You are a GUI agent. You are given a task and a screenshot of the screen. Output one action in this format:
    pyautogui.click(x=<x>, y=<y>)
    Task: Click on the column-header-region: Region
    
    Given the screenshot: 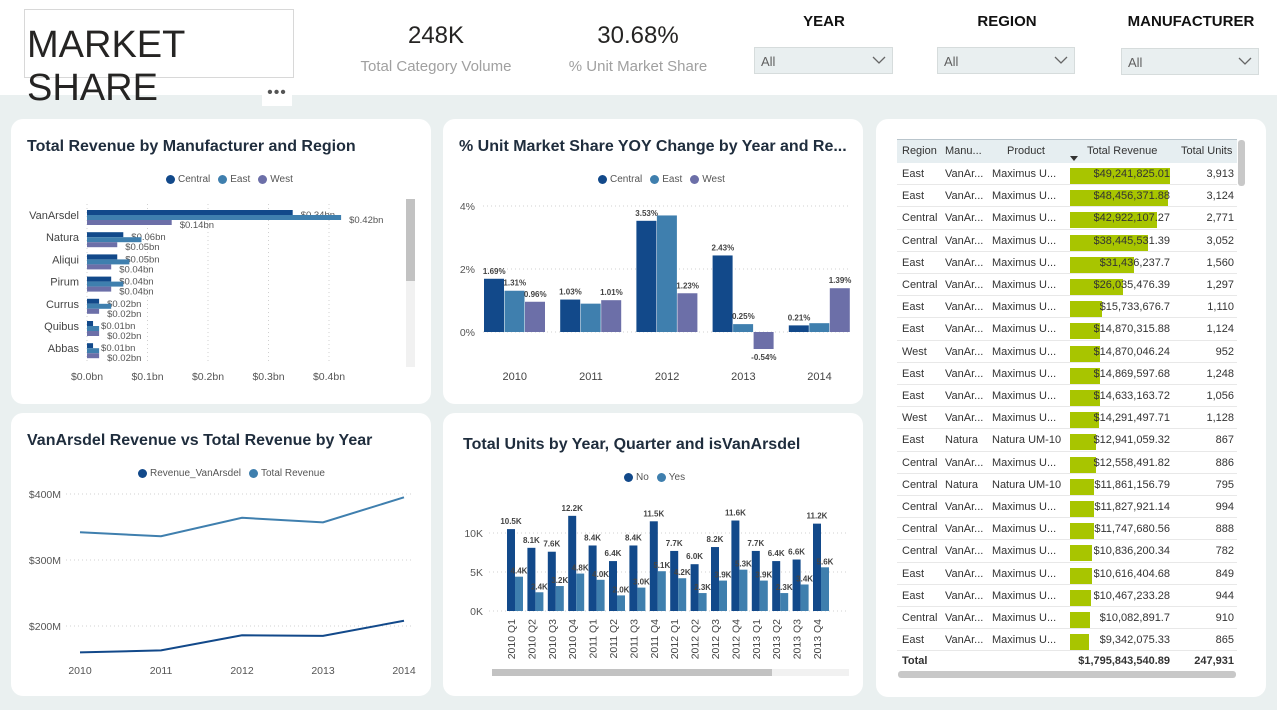 What is the action you would take?
    pyautogui.click(x=919, y=151)
    